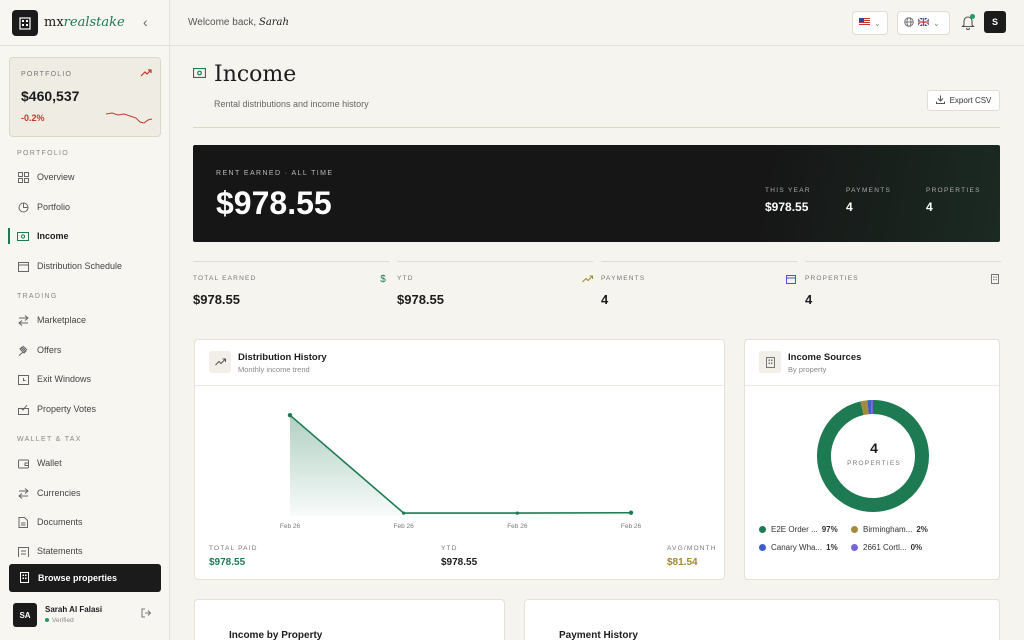  Describe the element at coordinates (85, 493) in the screenshot. I see `sidebar-item-currencies: Currencies` at that location.